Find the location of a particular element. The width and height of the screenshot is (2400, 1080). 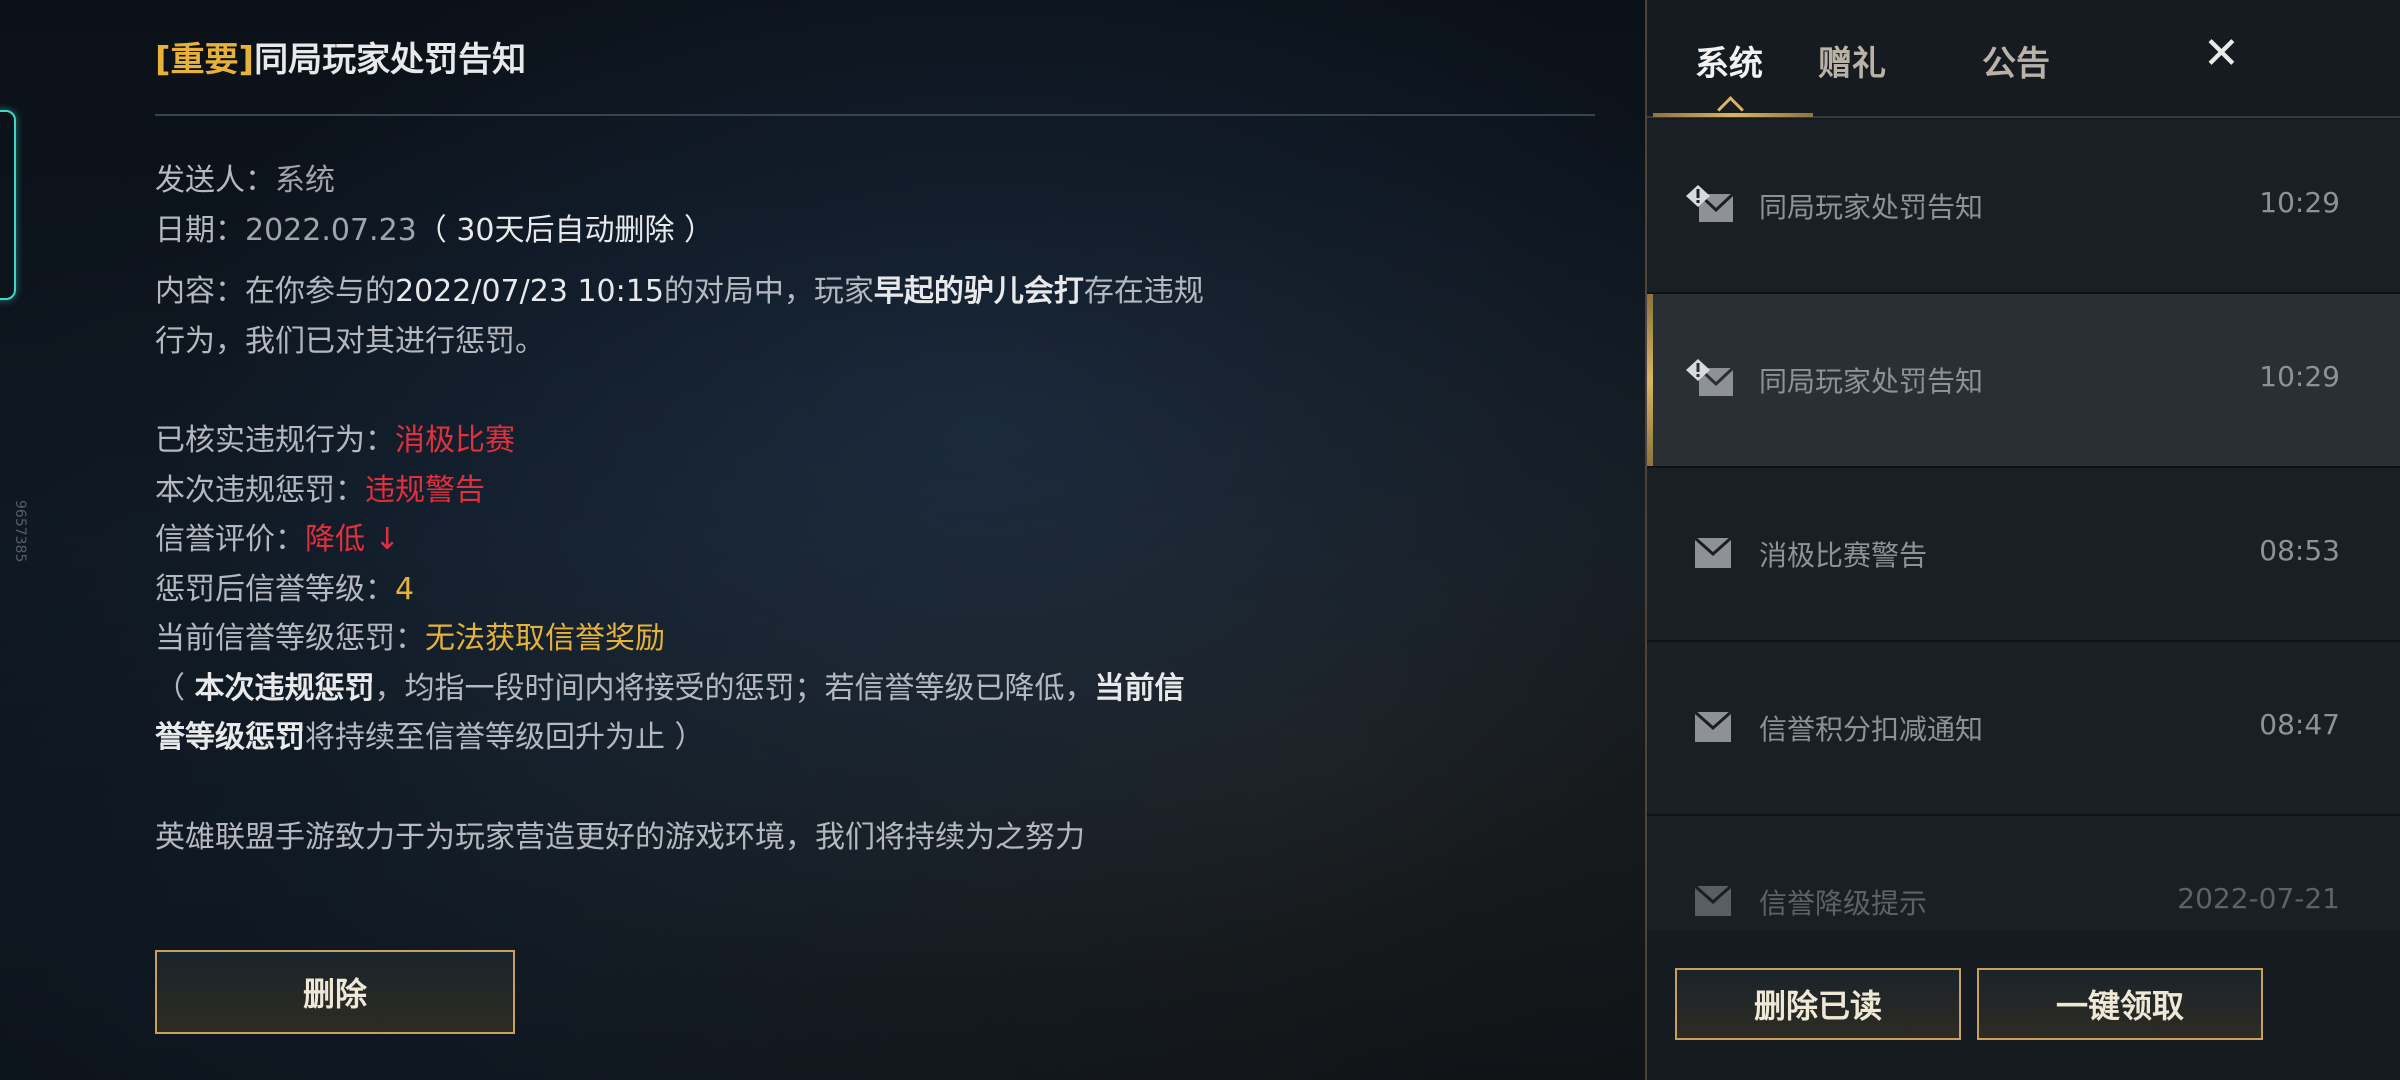

left-edge-frame is located at coordinates (8, 205).